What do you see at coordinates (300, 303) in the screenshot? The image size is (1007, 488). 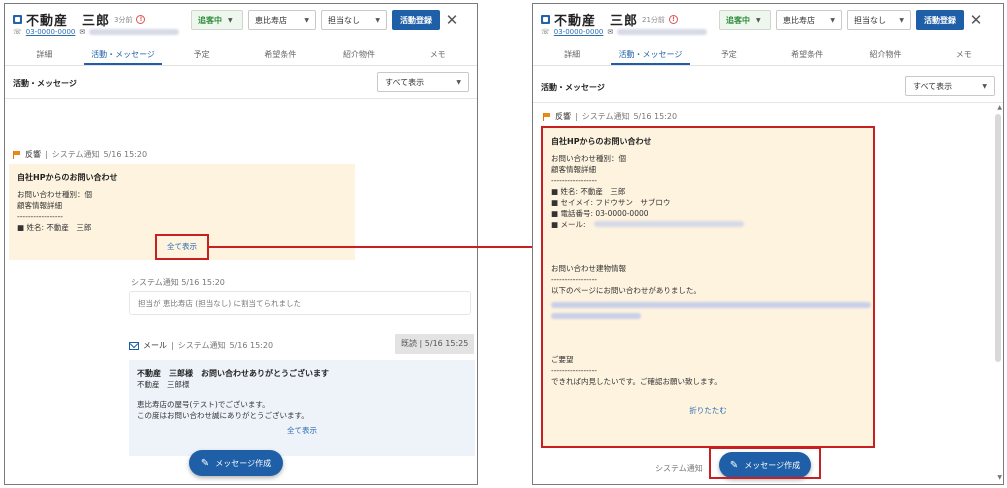 I see `system-message: 担当が 恵比寿店 (担当なし) に割当てられました` at bounding box center [300, 303].